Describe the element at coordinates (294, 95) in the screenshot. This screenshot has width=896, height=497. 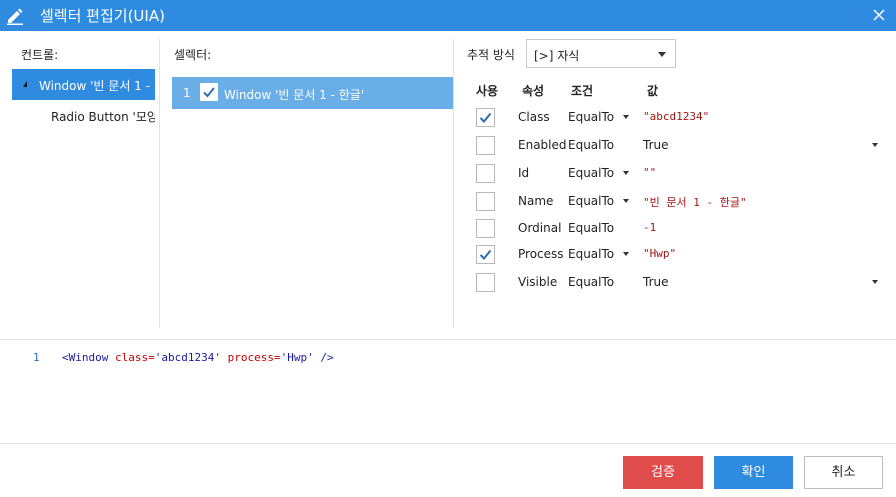
I see `selector-item-label: Window '빈 문서 1 - 한글'` at that location.